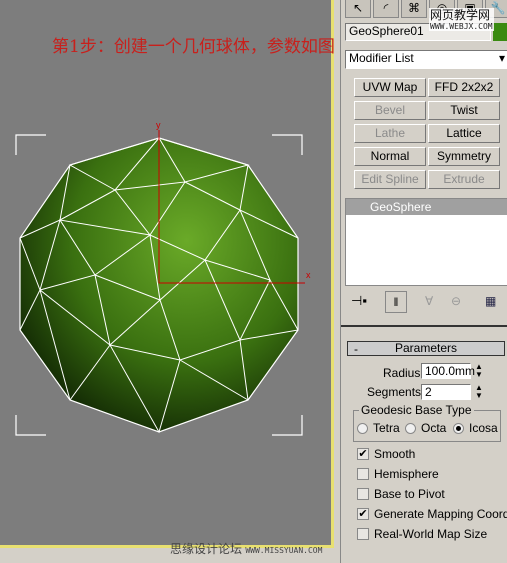  Describe the element at coordinates (490, 301) in the screenshot. I see `configure-modifier-sets-icon: ▦` at that location.